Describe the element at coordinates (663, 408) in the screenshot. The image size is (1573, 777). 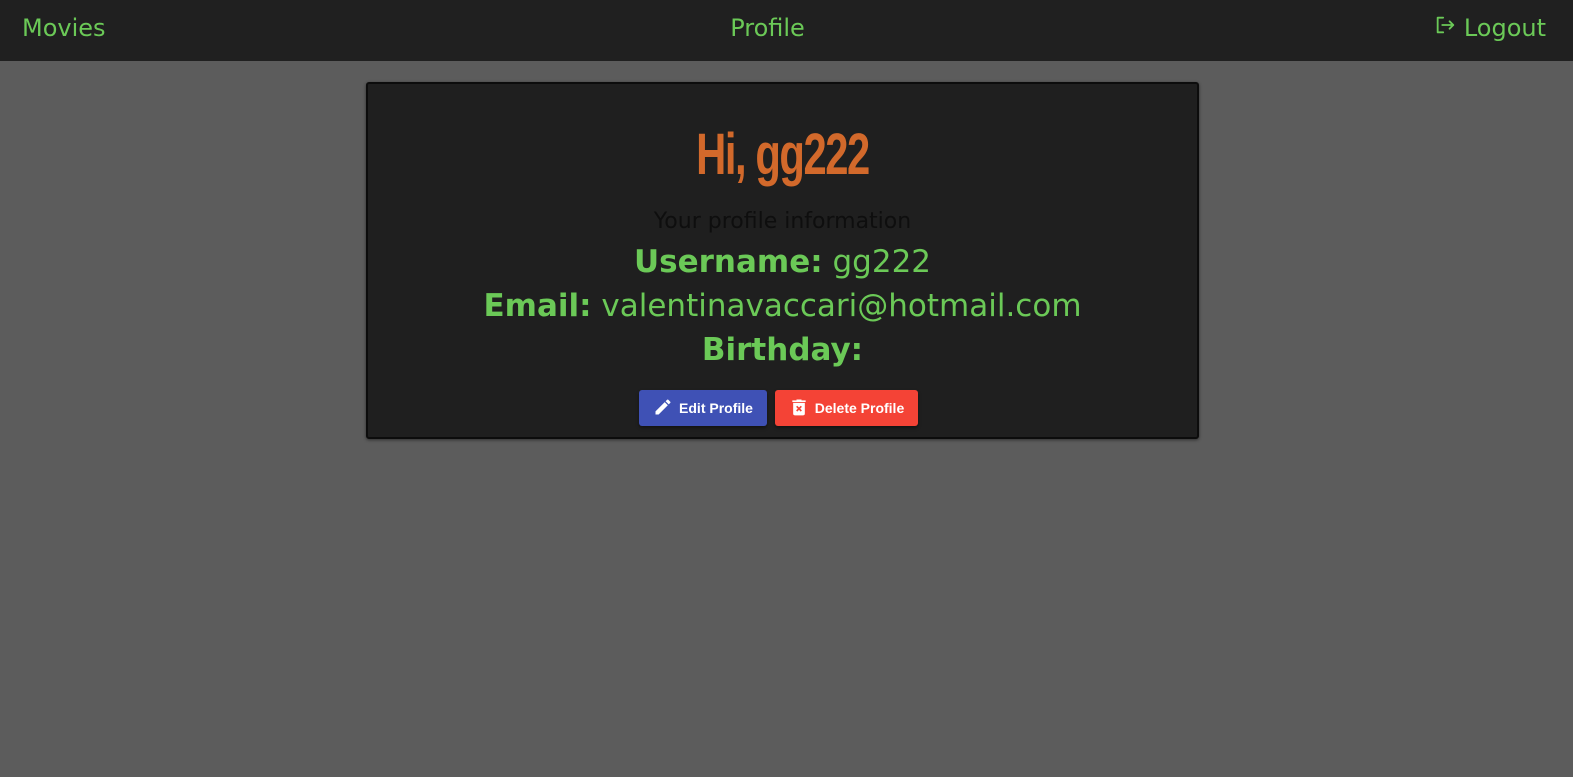
I see `pencil-icon` at that location.